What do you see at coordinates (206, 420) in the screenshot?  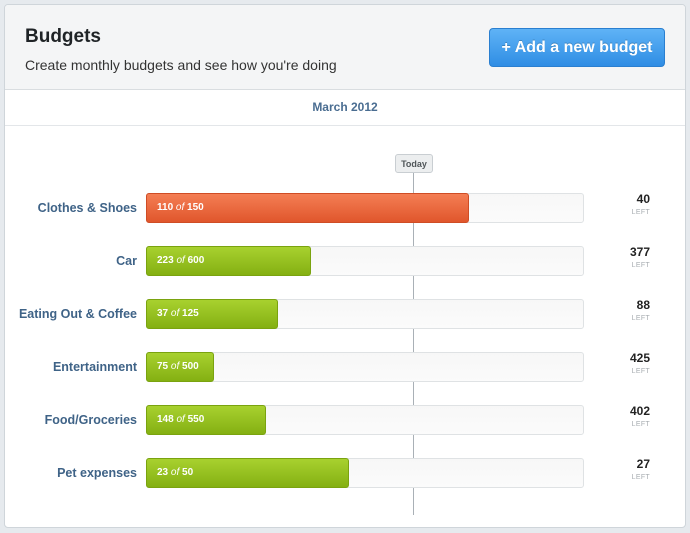 I see `budget-bar-fill: 148 of 550` at bounding box center [206, 420].